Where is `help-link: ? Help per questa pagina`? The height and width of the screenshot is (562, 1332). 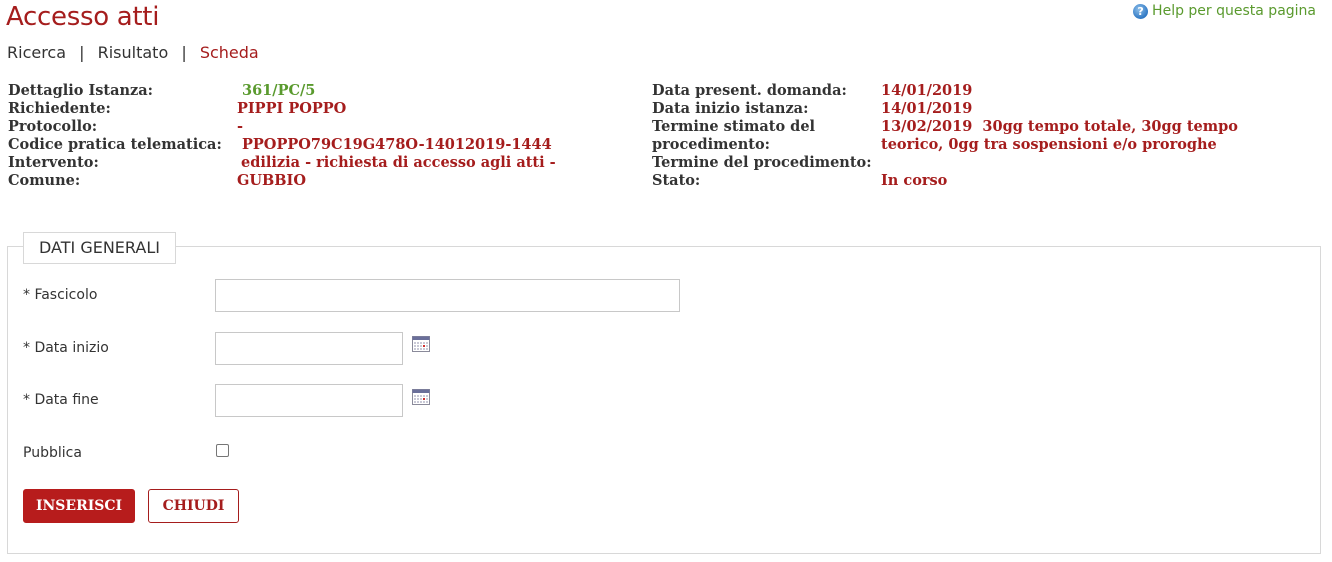 help-link: ? Help per questa pagina is located at coordinates (1224, 11).